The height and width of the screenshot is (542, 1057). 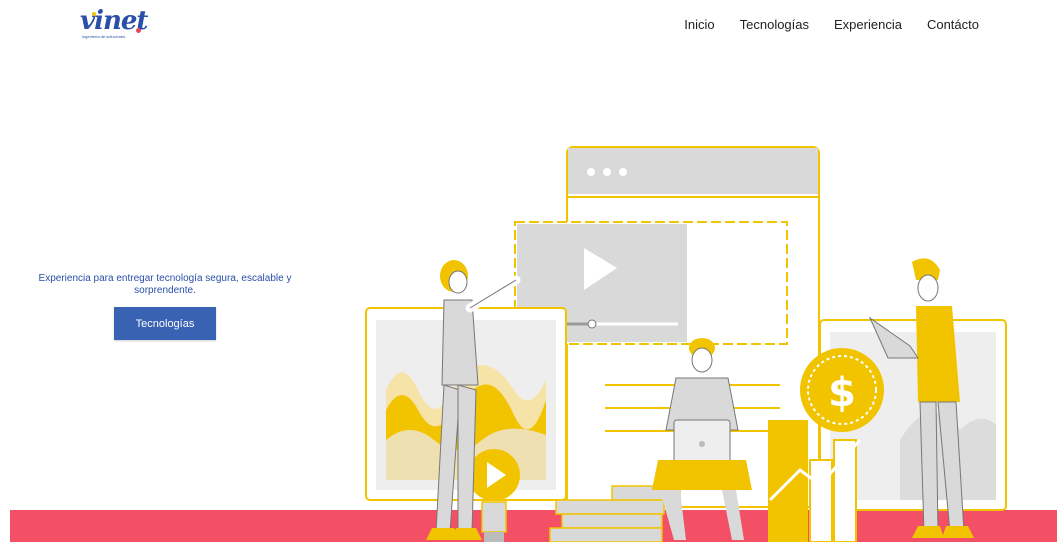 I want to click on tecnologias-button: Tecnologías, so click(x=165, y=323).